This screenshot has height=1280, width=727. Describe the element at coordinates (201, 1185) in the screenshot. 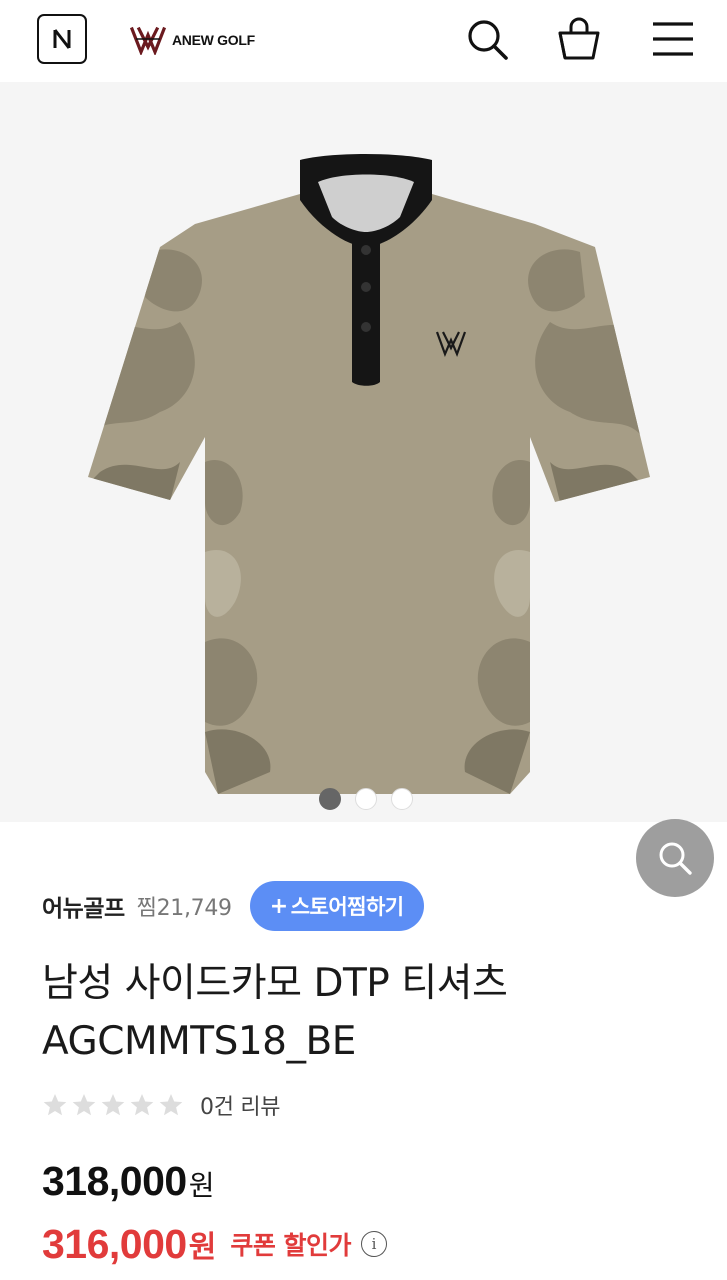

I see `original-price-unit: 원` at that location.